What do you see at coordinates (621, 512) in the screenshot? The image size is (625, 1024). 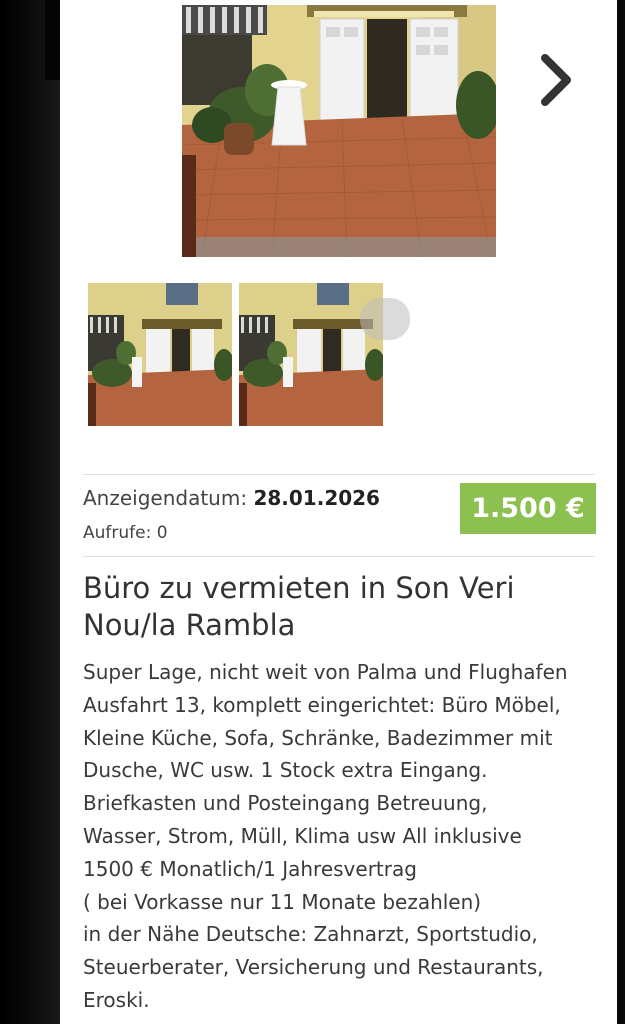 I see `right-backdrop` at bounding box center [621, 512].